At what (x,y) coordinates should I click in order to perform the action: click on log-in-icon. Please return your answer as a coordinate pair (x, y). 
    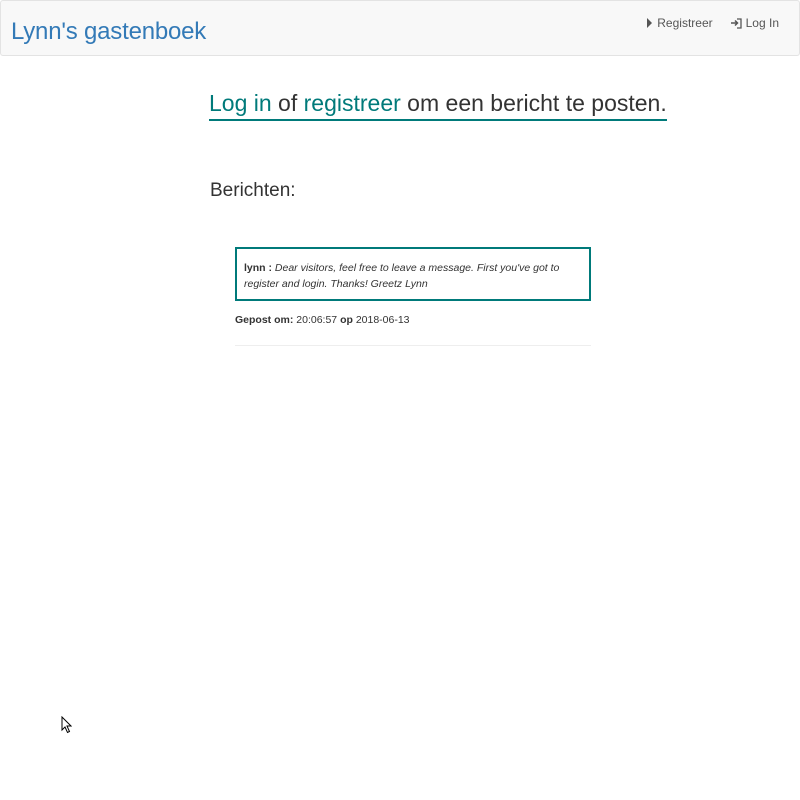
    Looking at the image, I should click on (736, 23).